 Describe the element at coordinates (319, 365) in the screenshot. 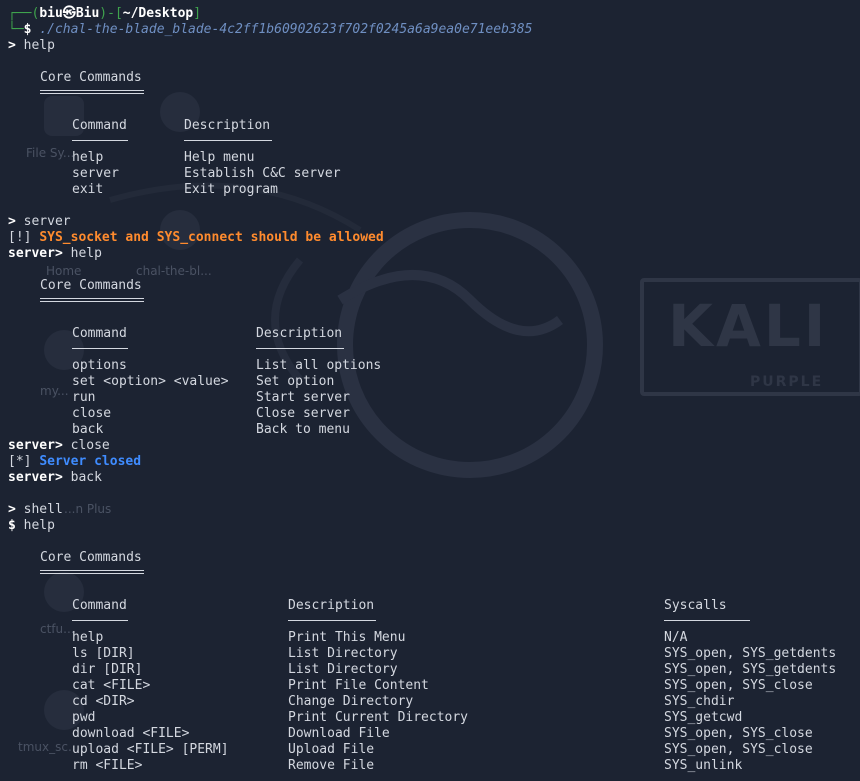

I see `table-cell-description: List all options` at that location.